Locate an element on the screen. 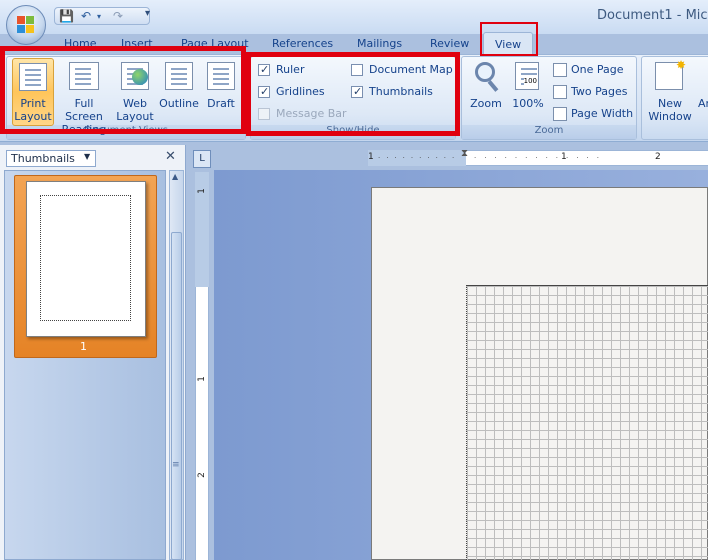 The height and width of the screenshot is (560, 708). group-label: Document Views is located at coordinates (126, 132).